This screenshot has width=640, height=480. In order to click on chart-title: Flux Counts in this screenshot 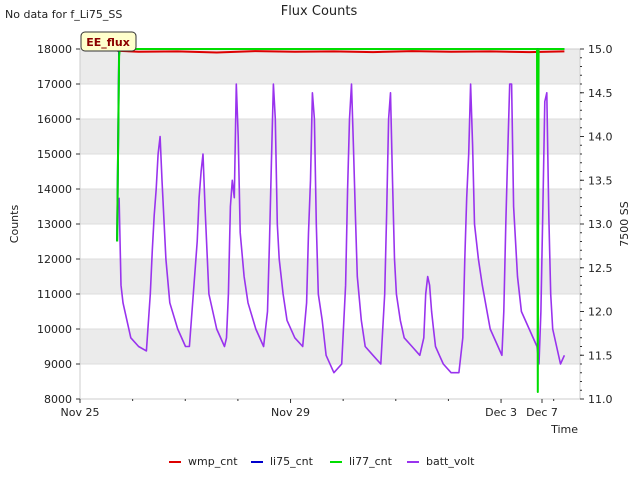, I will do `click(319, 11)`.